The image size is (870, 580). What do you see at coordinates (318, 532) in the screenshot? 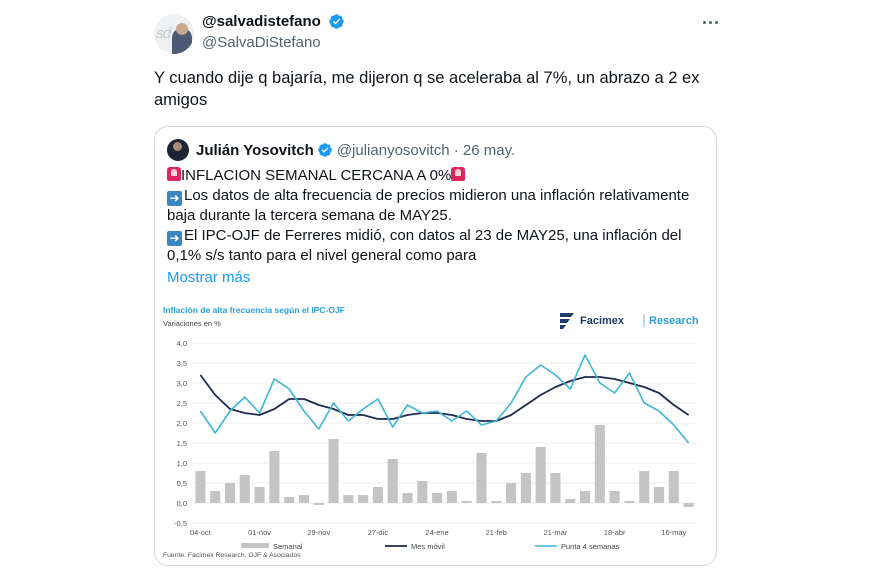
I see `x-tick-label: 29-nov` at bounding box center [318, 532].